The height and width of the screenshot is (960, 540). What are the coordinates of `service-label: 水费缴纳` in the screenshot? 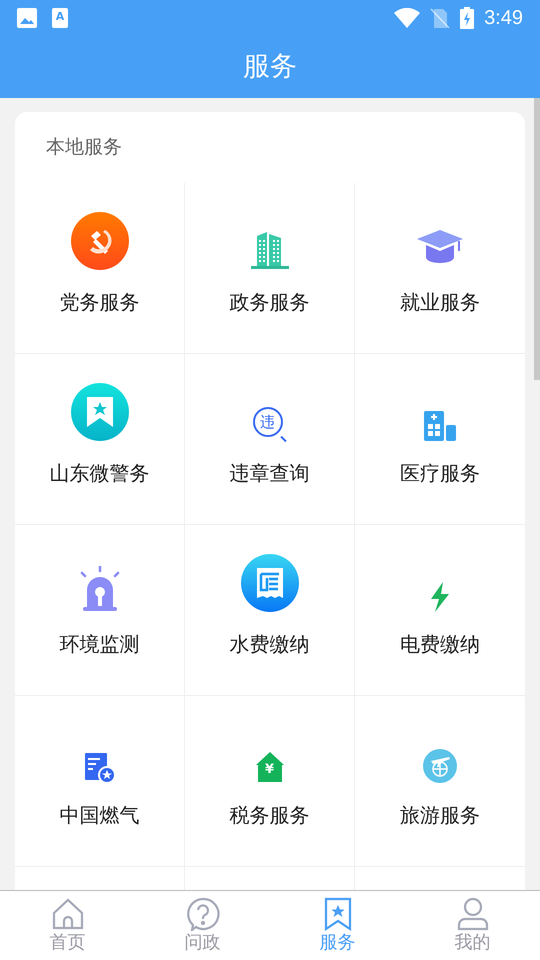 It's located at (270, 644).